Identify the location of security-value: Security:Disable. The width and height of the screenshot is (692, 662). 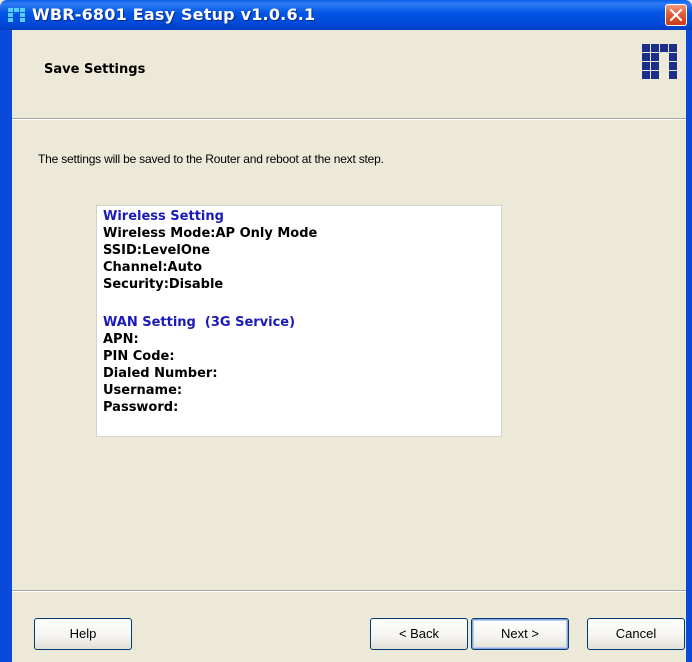
(163, 284).